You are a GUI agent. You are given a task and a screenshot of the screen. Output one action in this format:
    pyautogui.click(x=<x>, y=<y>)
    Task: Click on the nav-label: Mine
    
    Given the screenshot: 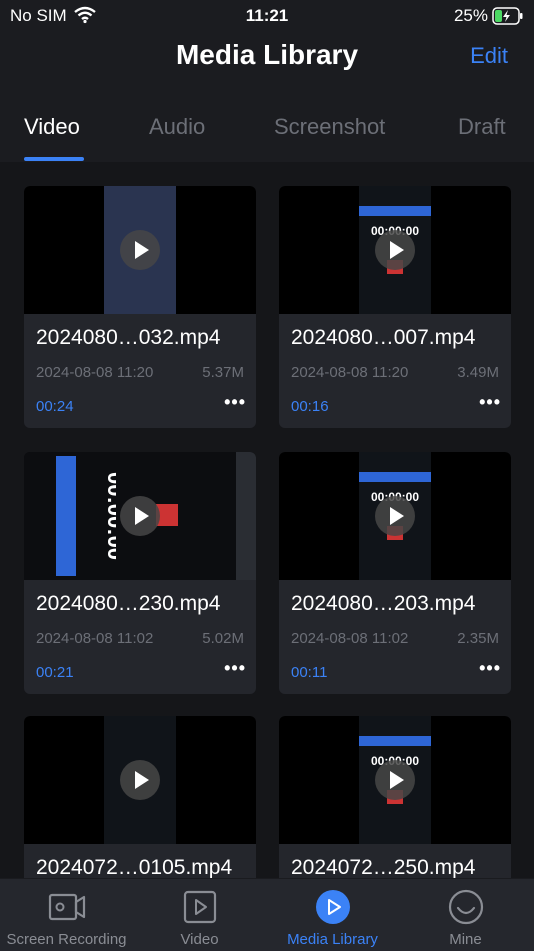 What is the action you would take?
    pyautogui.click(x=465, y=939)
    